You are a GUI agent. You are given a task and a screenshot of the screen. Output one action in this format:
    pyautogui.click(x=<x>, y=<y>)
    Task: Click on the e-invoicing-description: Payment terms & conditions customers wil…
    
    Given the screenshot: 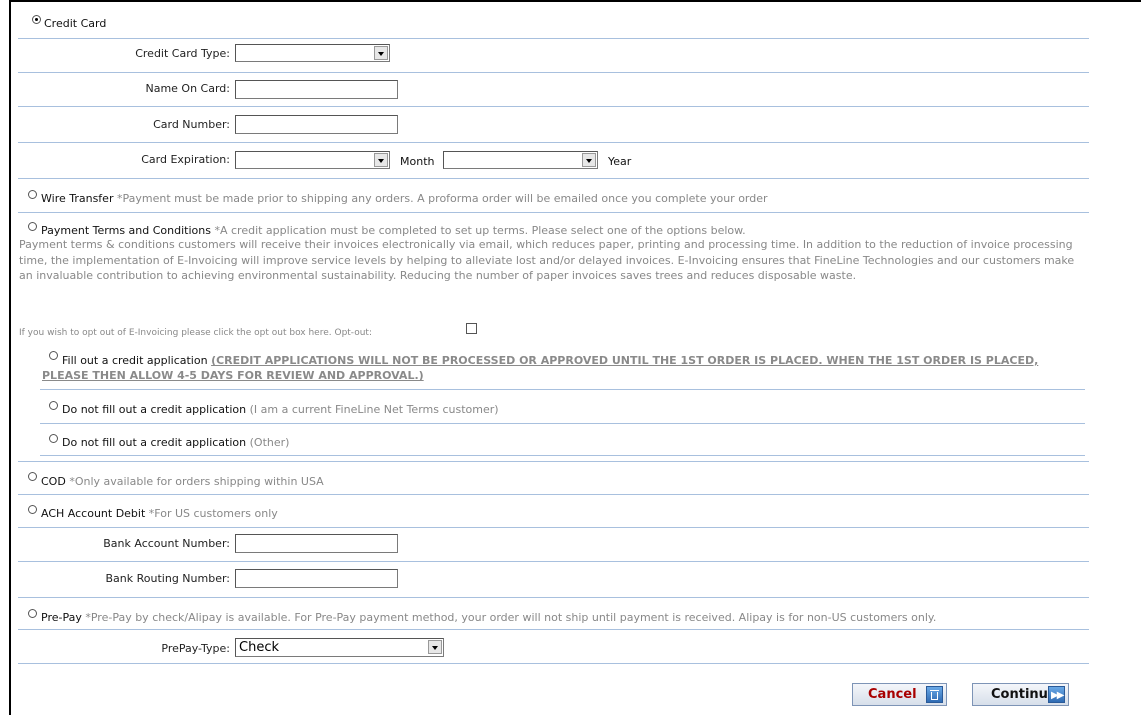 What is the action you would take?
    pyautogui.click(x=547, y=260)
    